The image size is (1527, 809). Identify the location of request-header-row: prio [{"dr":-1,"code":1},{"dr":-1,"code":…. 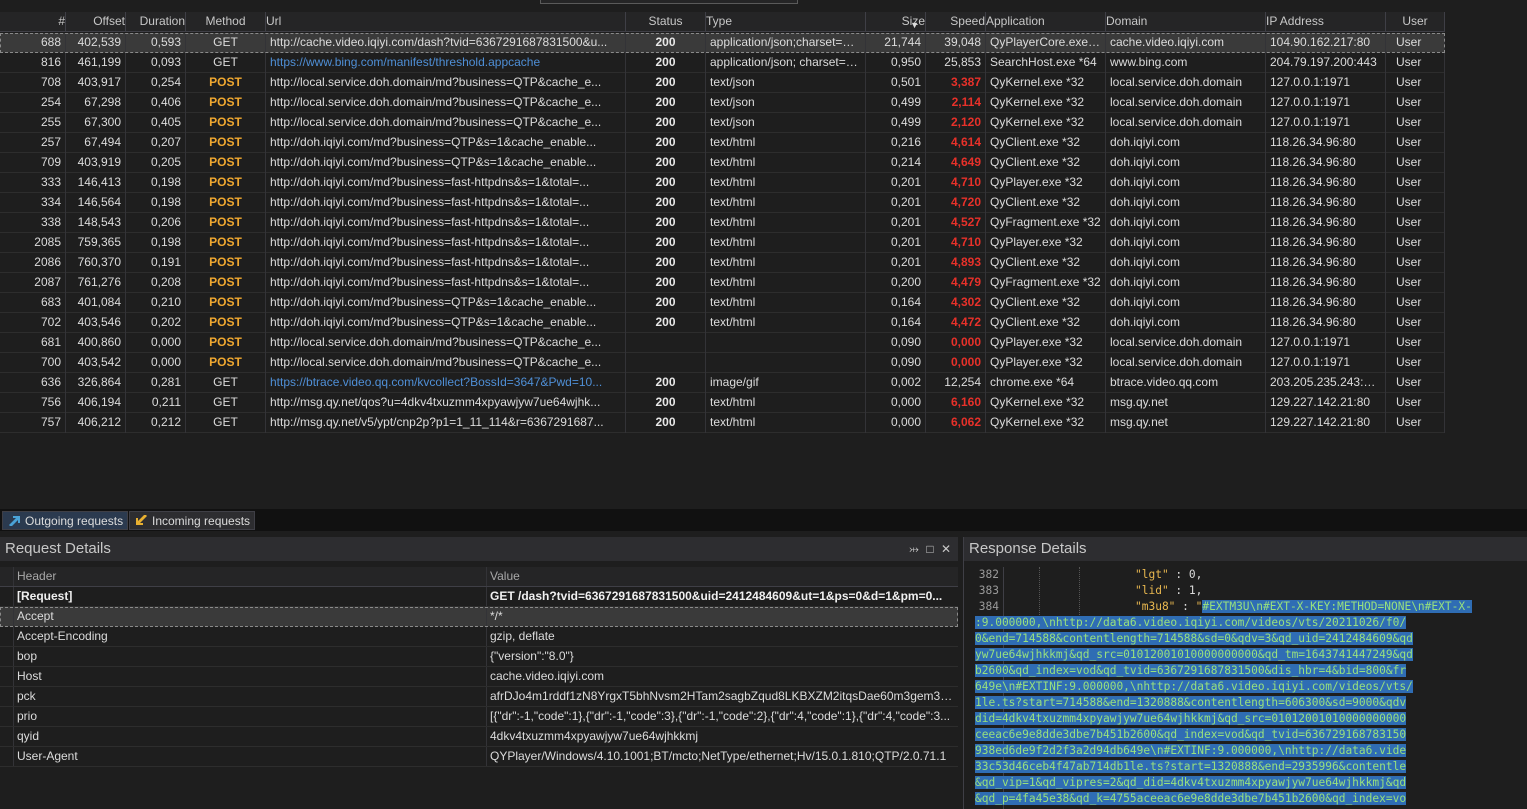
(479, 717).